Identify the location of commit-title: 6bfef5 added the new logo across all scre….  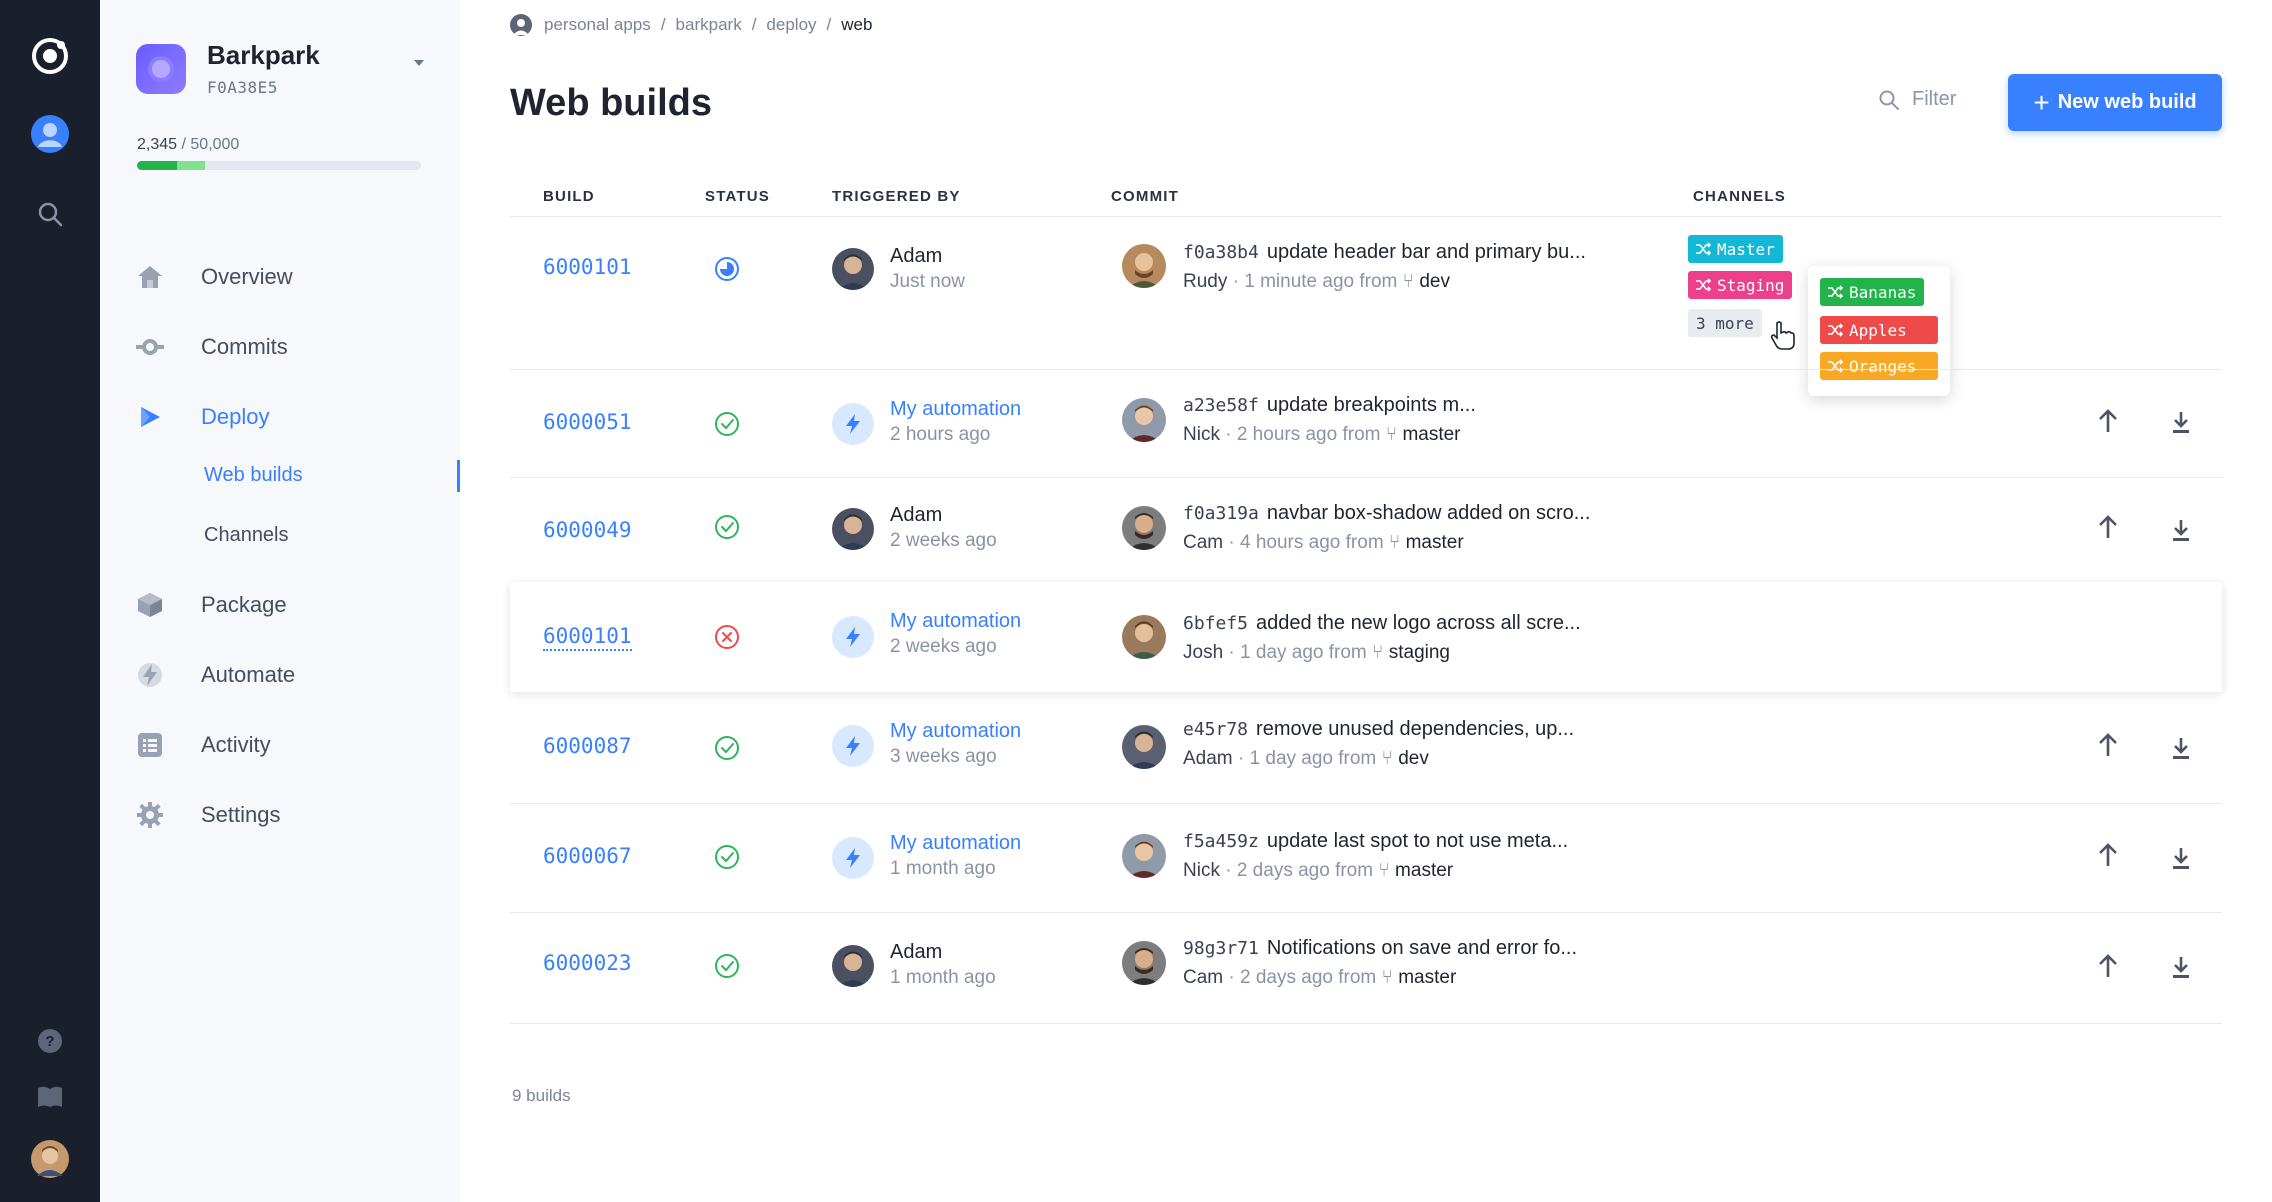
(1382, 623).